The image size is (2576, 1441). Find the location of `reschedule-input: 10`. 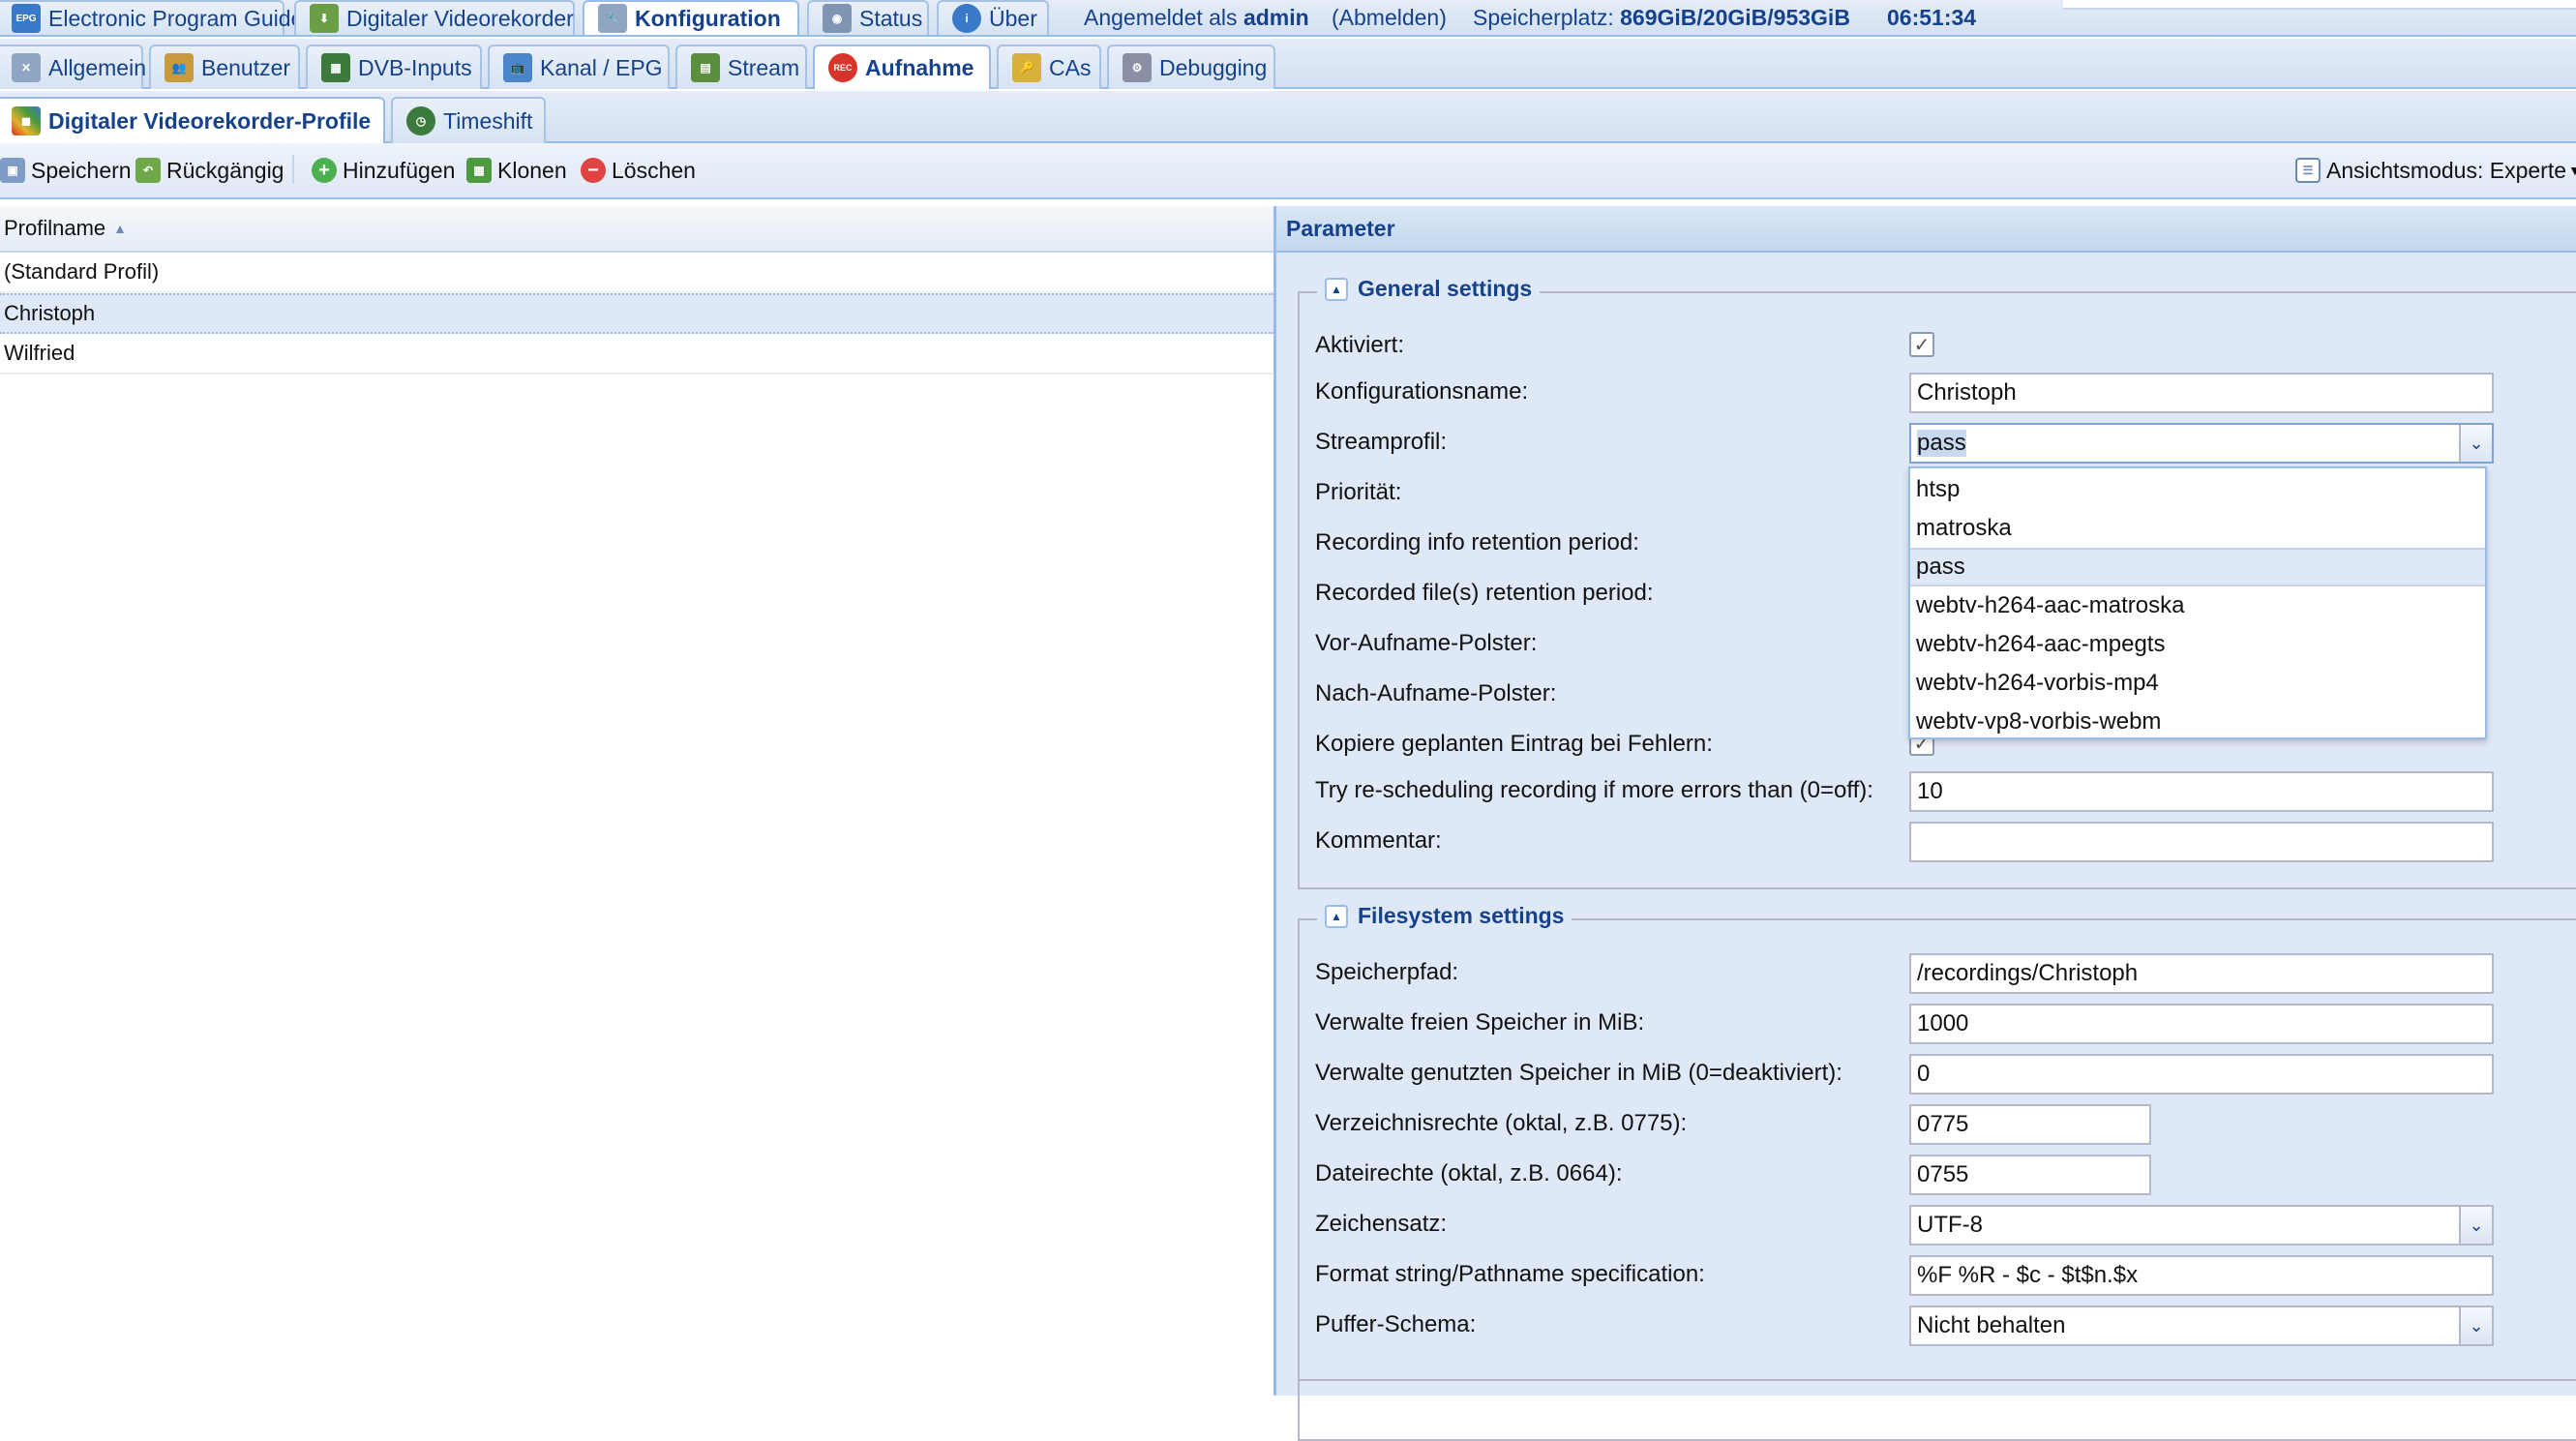

reschedule-input: 10 is located at coordinates (2201, 791).